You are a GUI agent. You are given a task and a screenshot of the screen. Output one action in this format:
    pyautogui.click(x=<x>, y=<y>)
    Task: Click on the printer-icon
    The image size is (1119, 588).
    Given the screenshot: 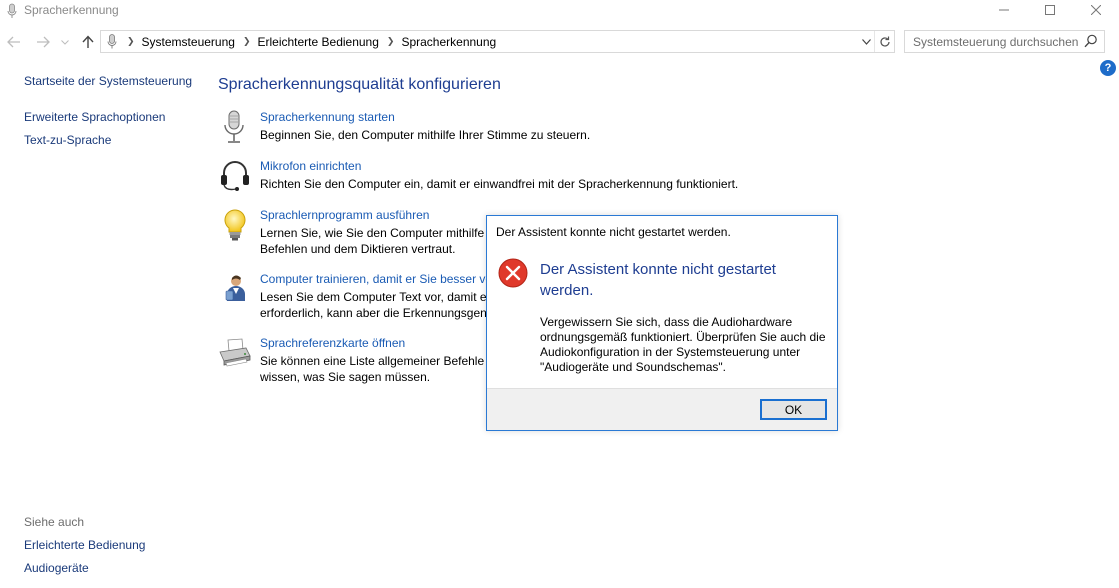 What is the action you would take?
    pyautogui.click(x=235, y=353)
    